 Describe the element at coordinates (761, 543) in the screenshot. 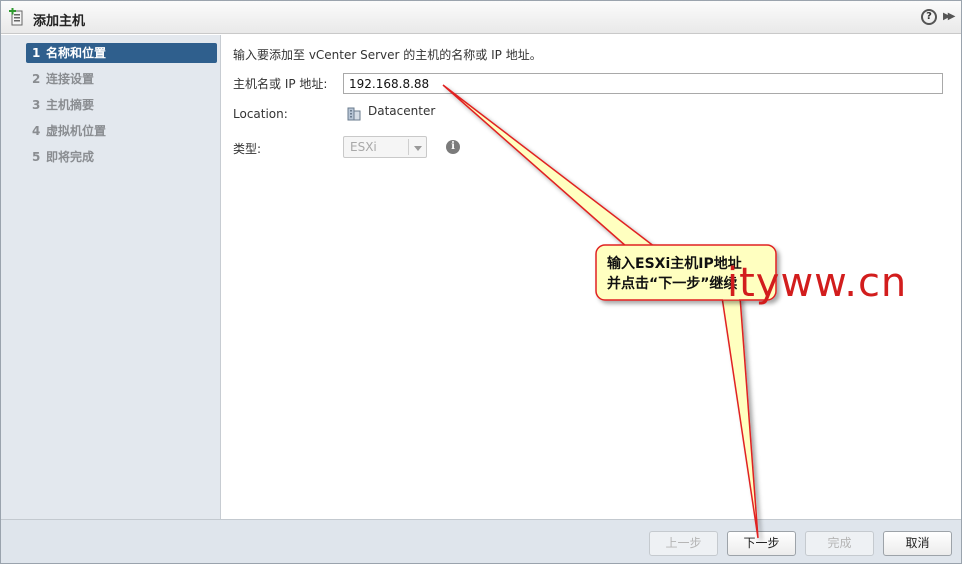

I see `next-button: 下一步` at that location.